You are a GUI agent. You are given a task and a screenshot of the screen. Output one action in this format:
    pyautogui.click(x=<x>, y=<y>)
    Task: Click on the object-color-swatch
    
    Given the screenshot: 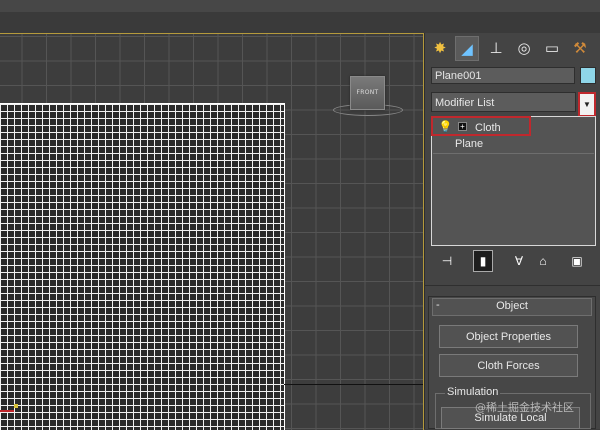 What is the action you would take?
    pyautogui.click(x=588, y=75)
    